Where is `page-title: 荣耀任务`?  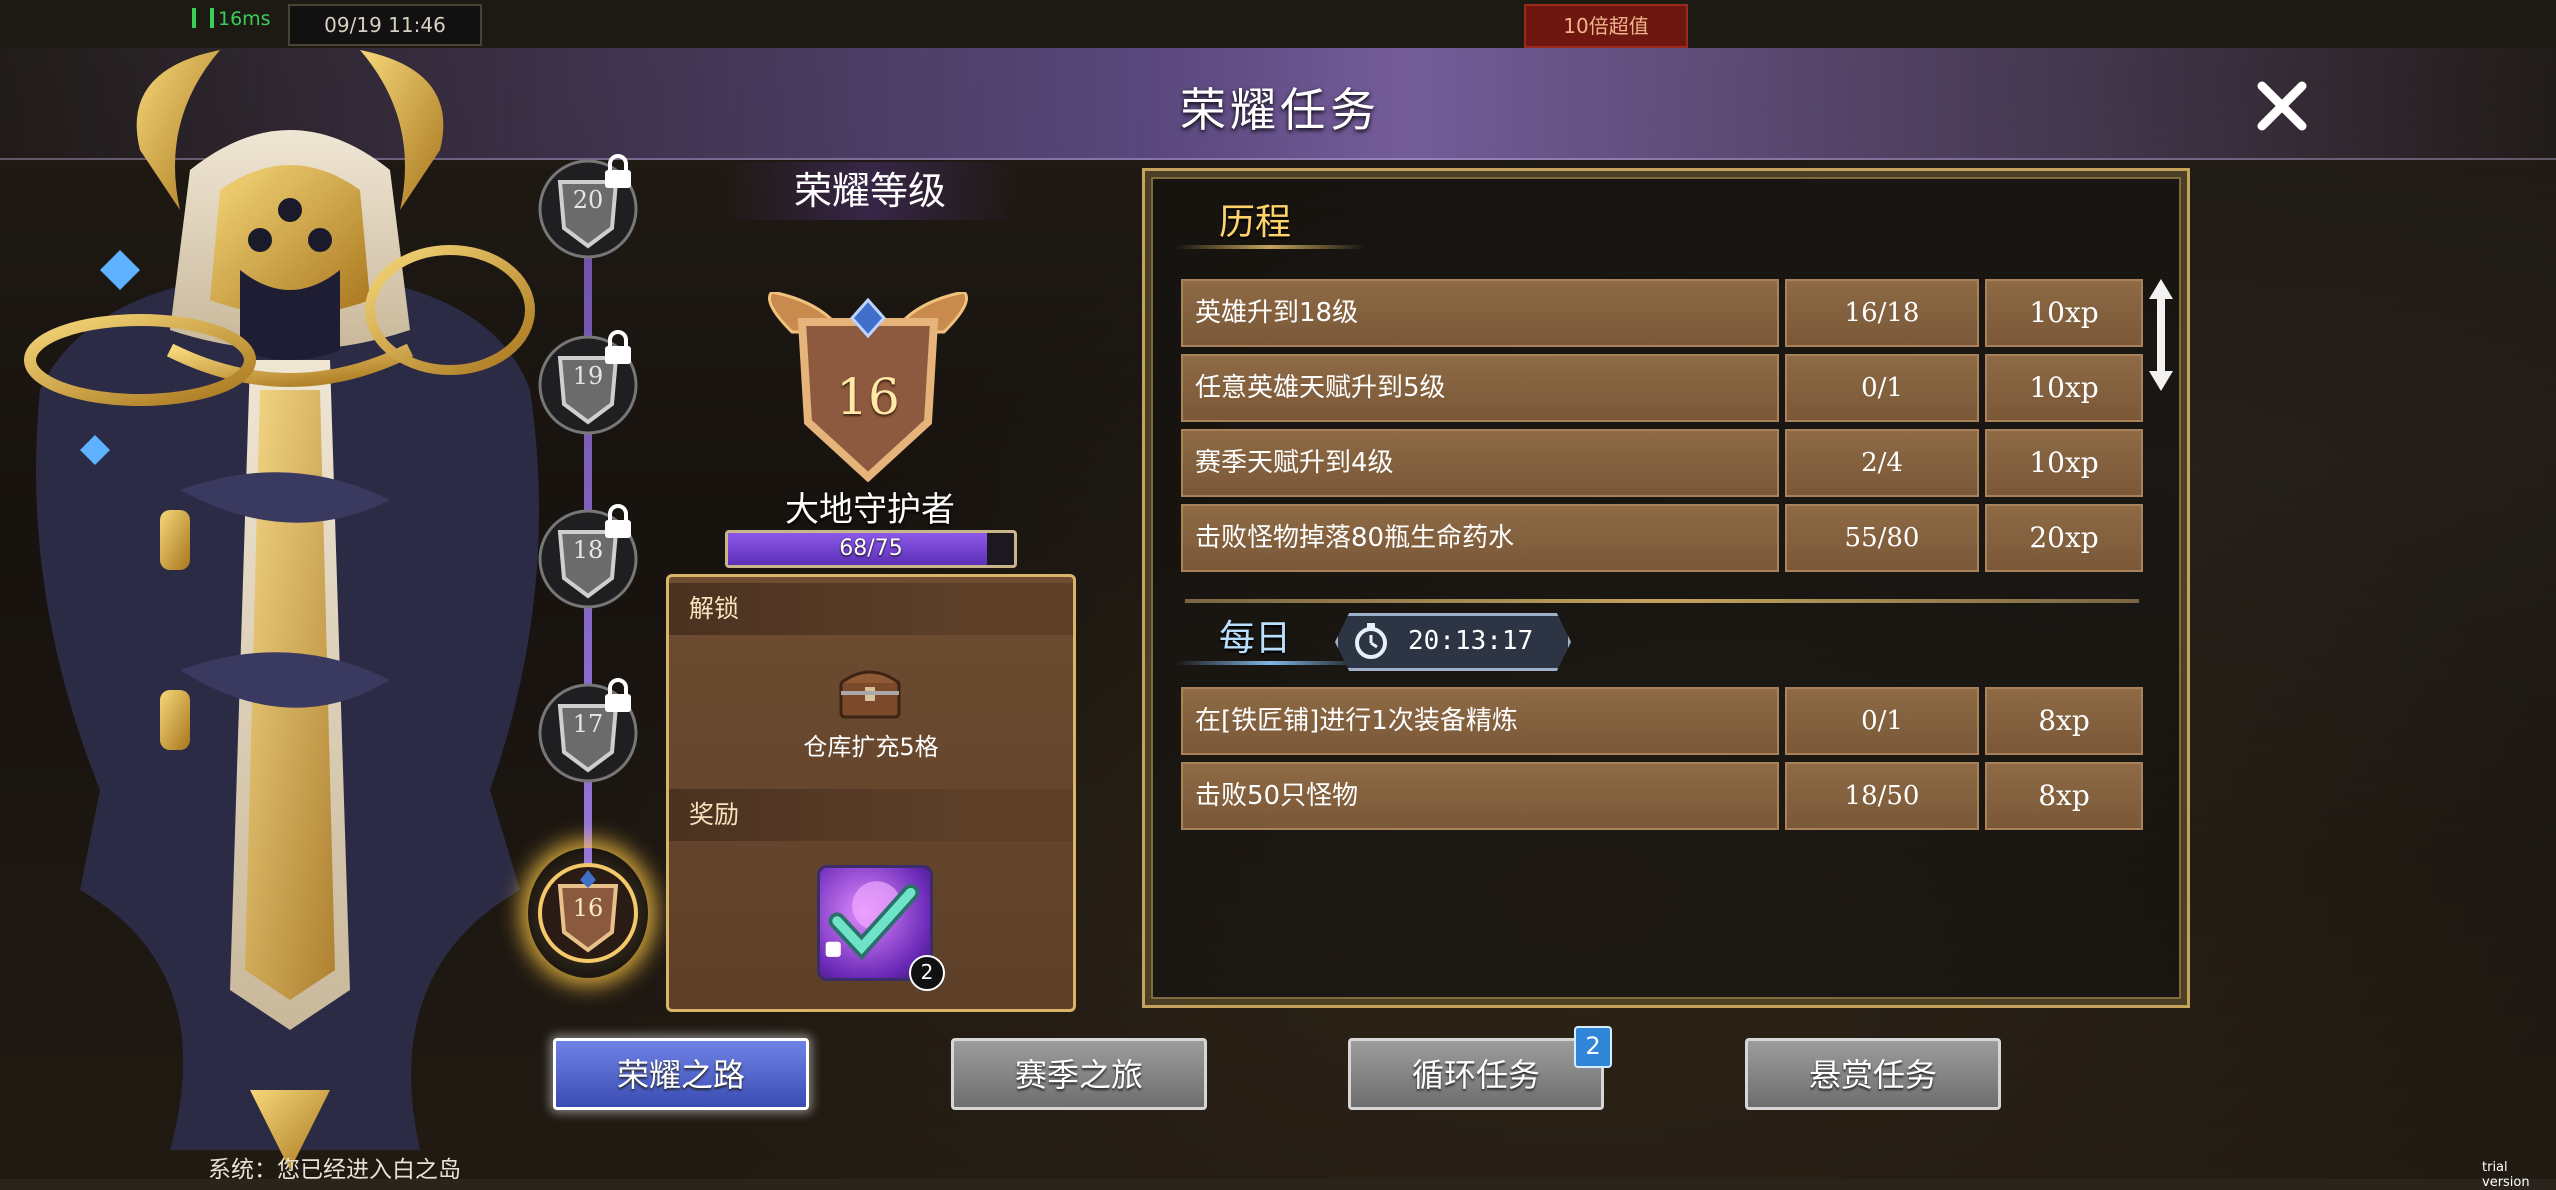 page-title: 荣耀任务 is located at coordinates (1280, 110).